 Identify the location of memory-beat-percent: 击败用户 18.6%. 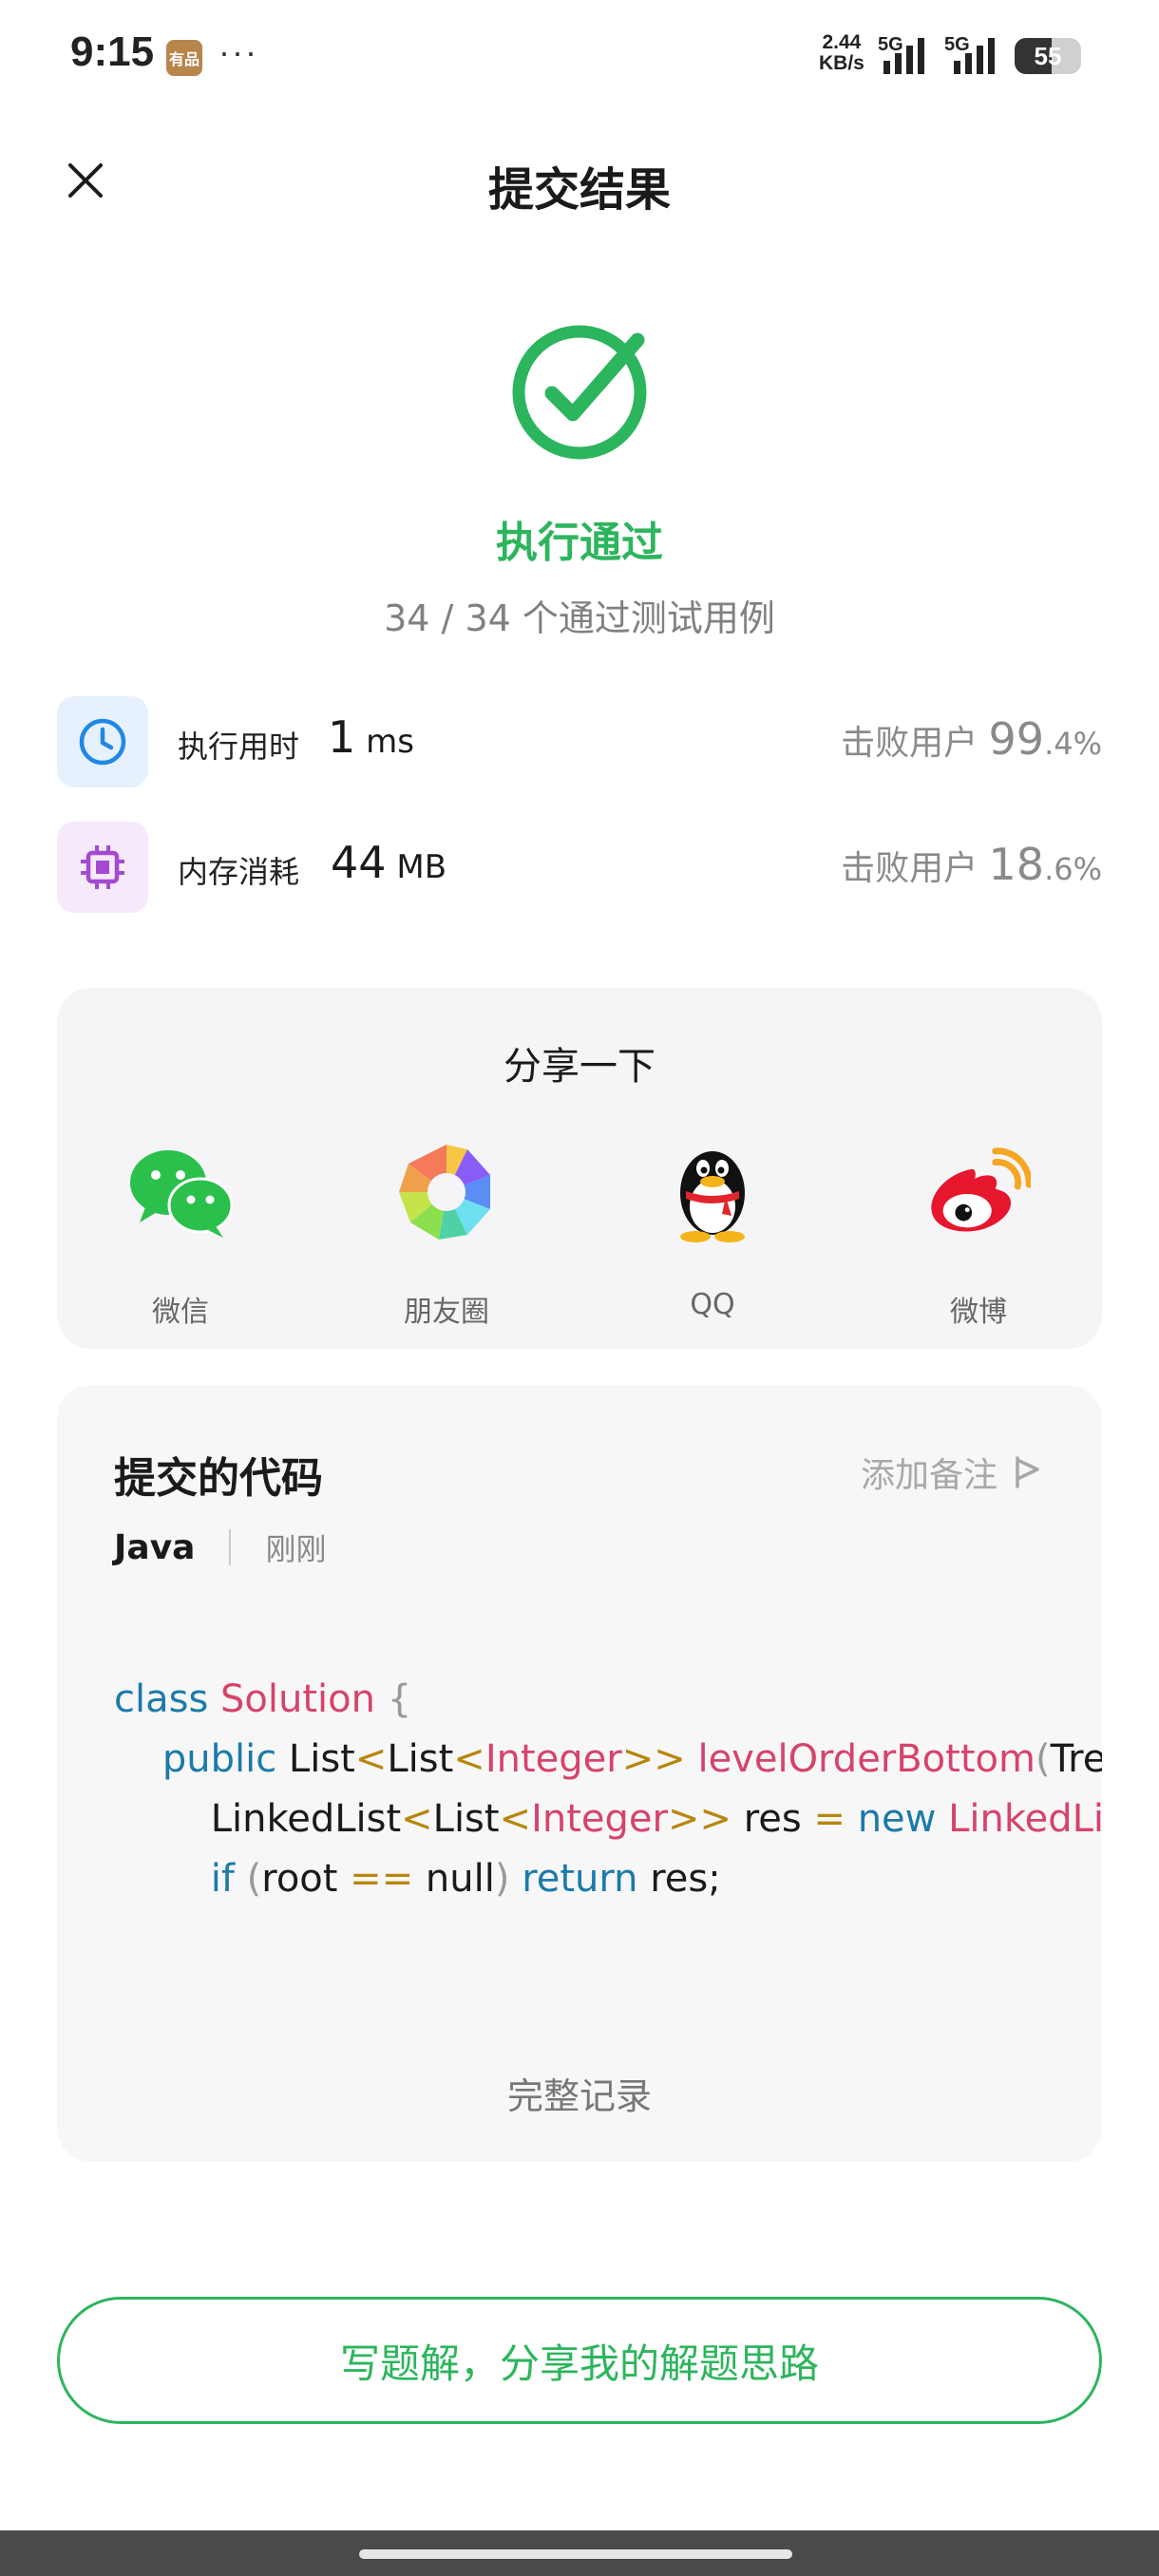
(971, 864).